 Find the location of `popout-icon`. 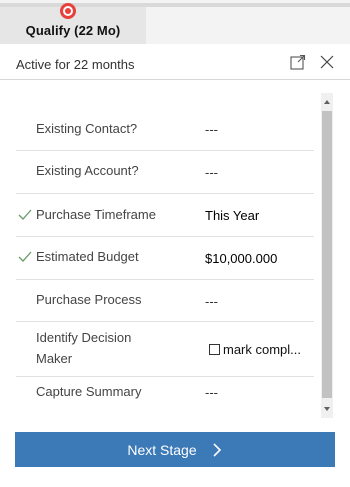

popout-icon is located at coordinates (298, 62).